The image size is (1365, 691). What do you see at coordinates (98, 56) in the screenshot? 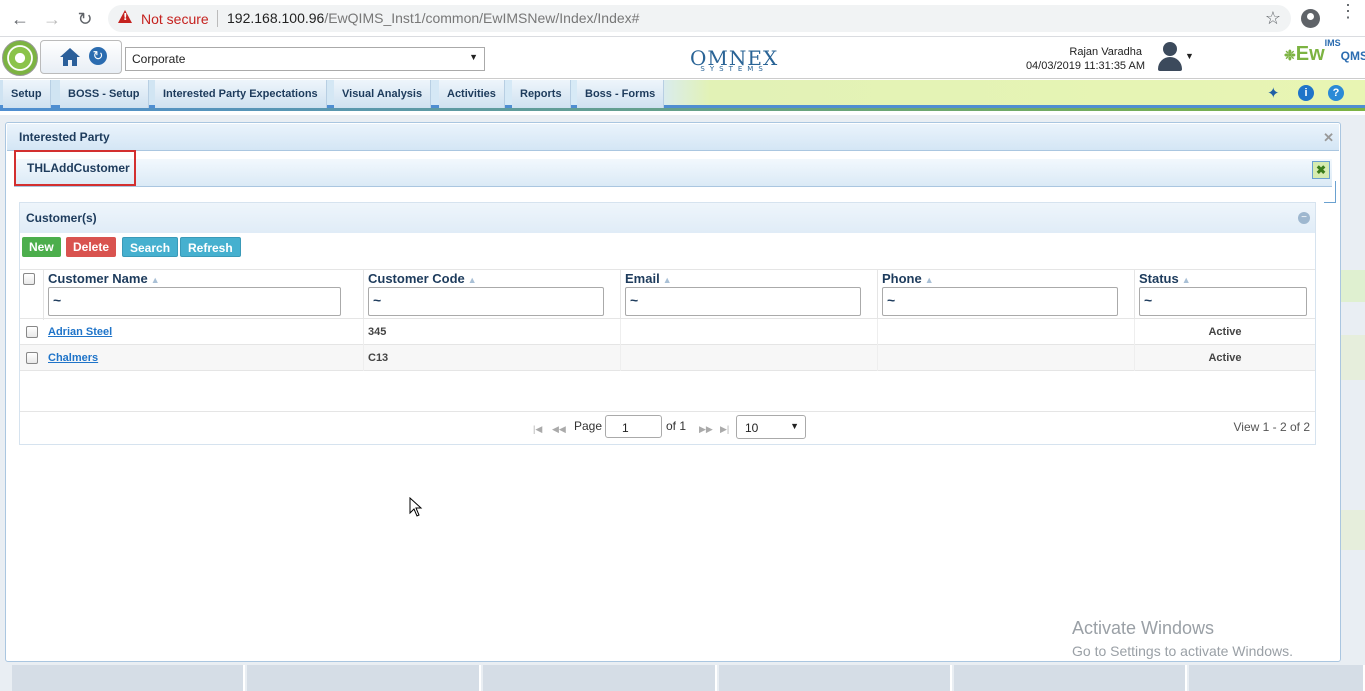
I see `refresh-icon: ↻` at bounding box center [98, 56].